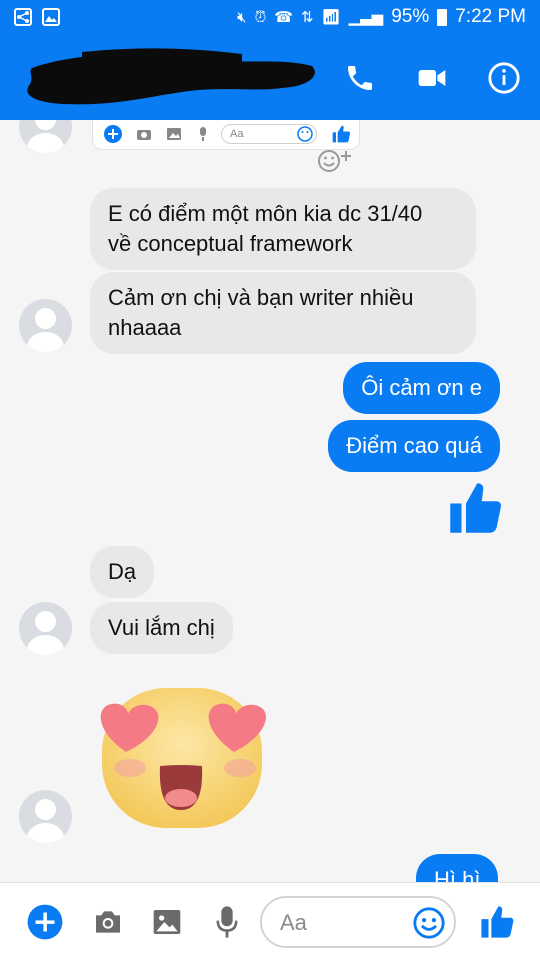 The width and height of the screenshot is (540, 960). Describe the element at coordinates (421, 388) in the screenshot. I see `outgoing-message: Ôi cảm ơn e` at that location.